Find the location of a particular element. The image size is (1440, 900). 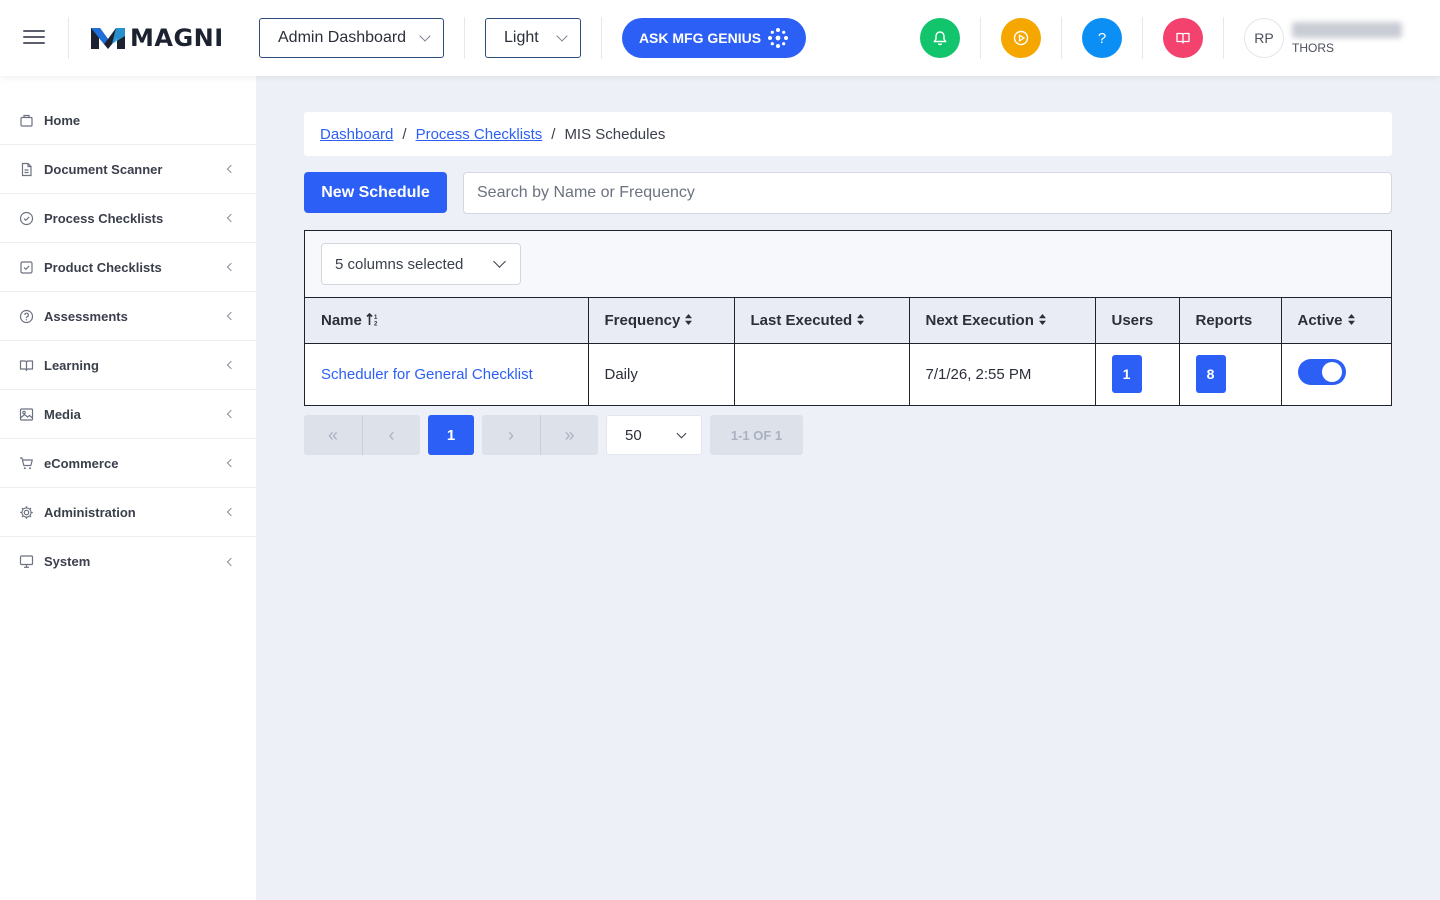

sidebar-item-label: Assessments is located at coordinates (86, 316).